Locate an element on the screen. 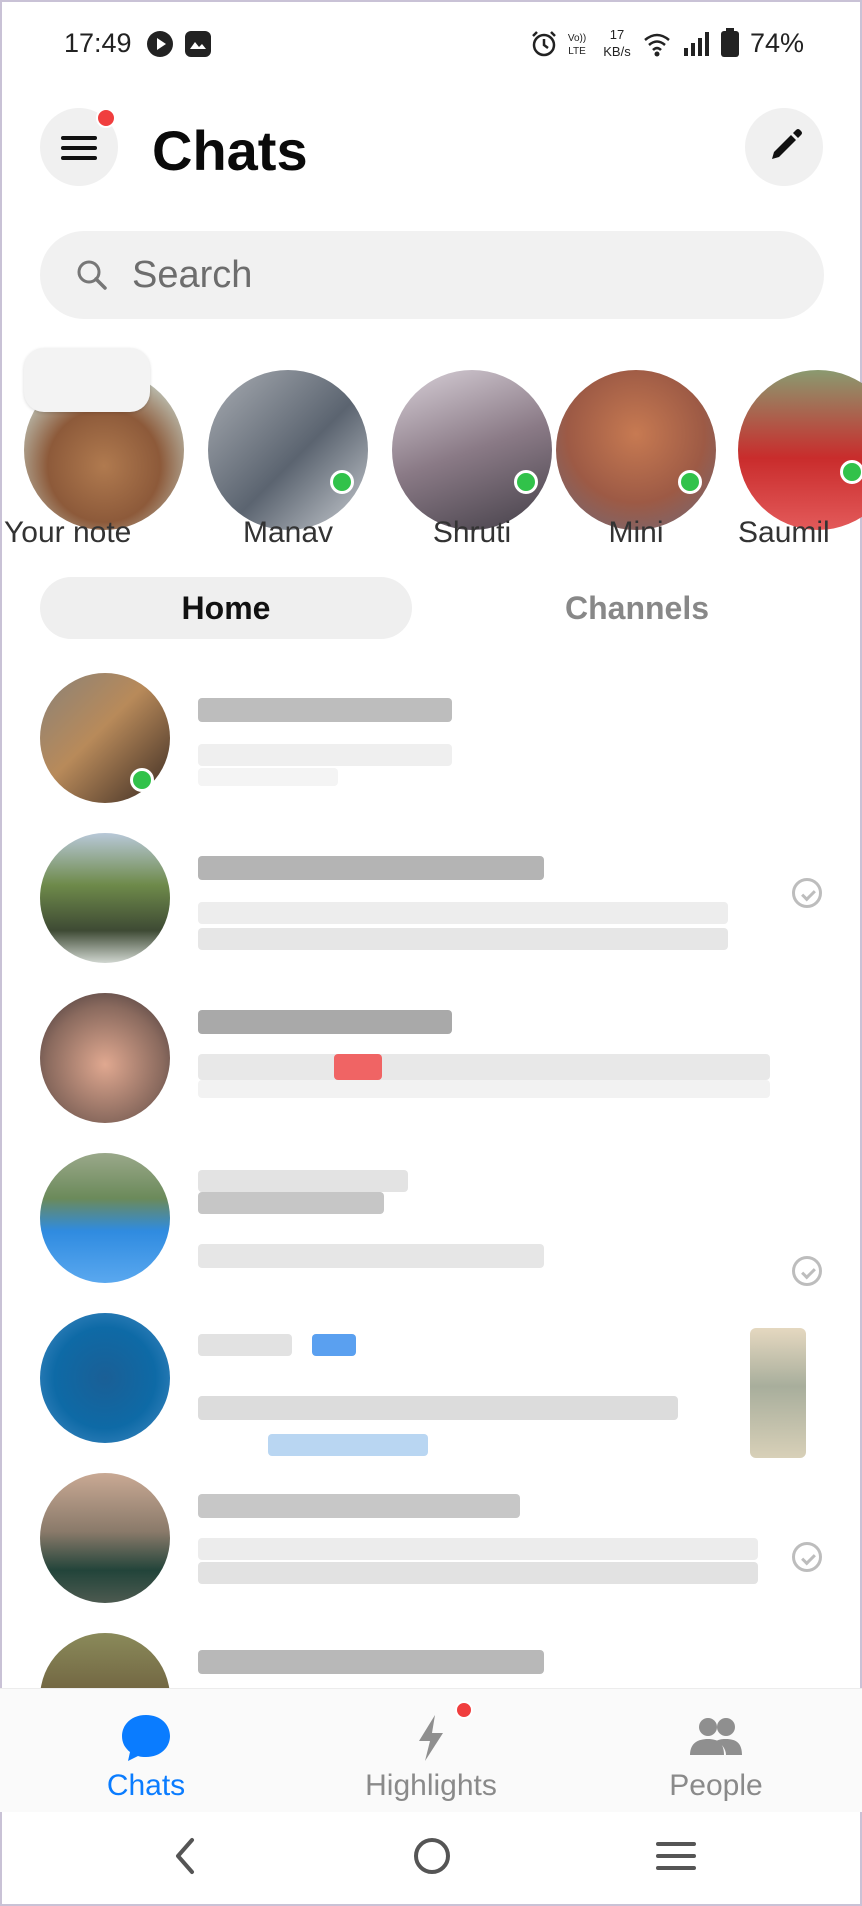 The height and width of the screenshot is (1906, 862). play-icon is located at coordinates (160, 44).